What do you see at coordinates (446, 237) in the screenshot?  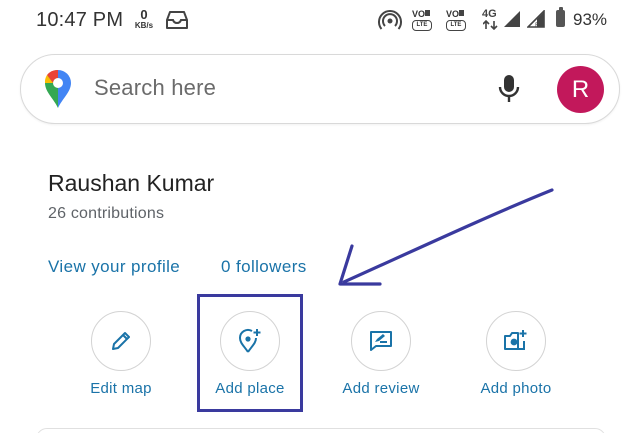 I see `annotation-arrow` at bounding box center [446, 237].